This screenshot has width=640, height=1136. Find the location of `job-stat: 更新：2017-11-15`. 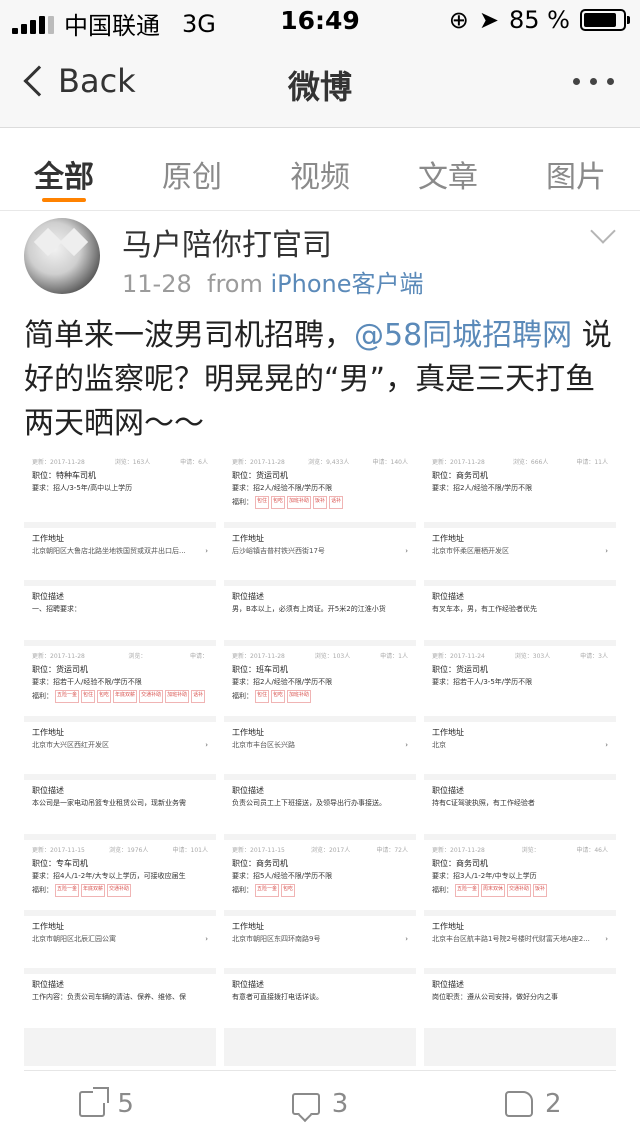

job-stat: 更新：2017-11-15 is located at coordinates (58, 850).